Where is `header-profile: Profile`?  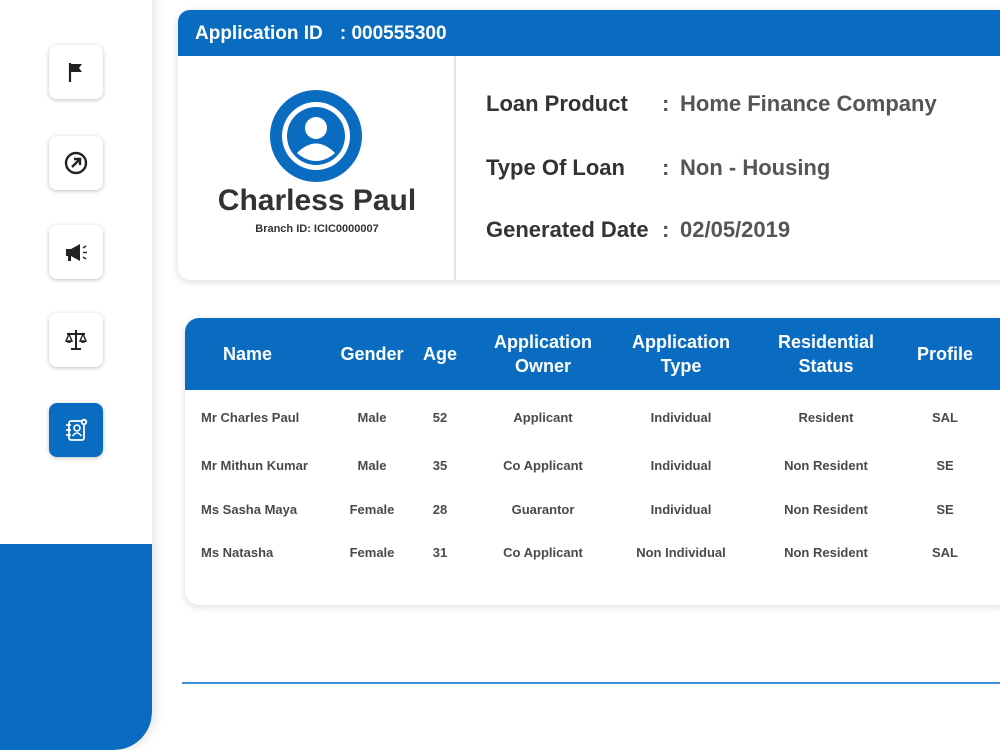
header-profile: Profile is located at coordinates (944, 354).